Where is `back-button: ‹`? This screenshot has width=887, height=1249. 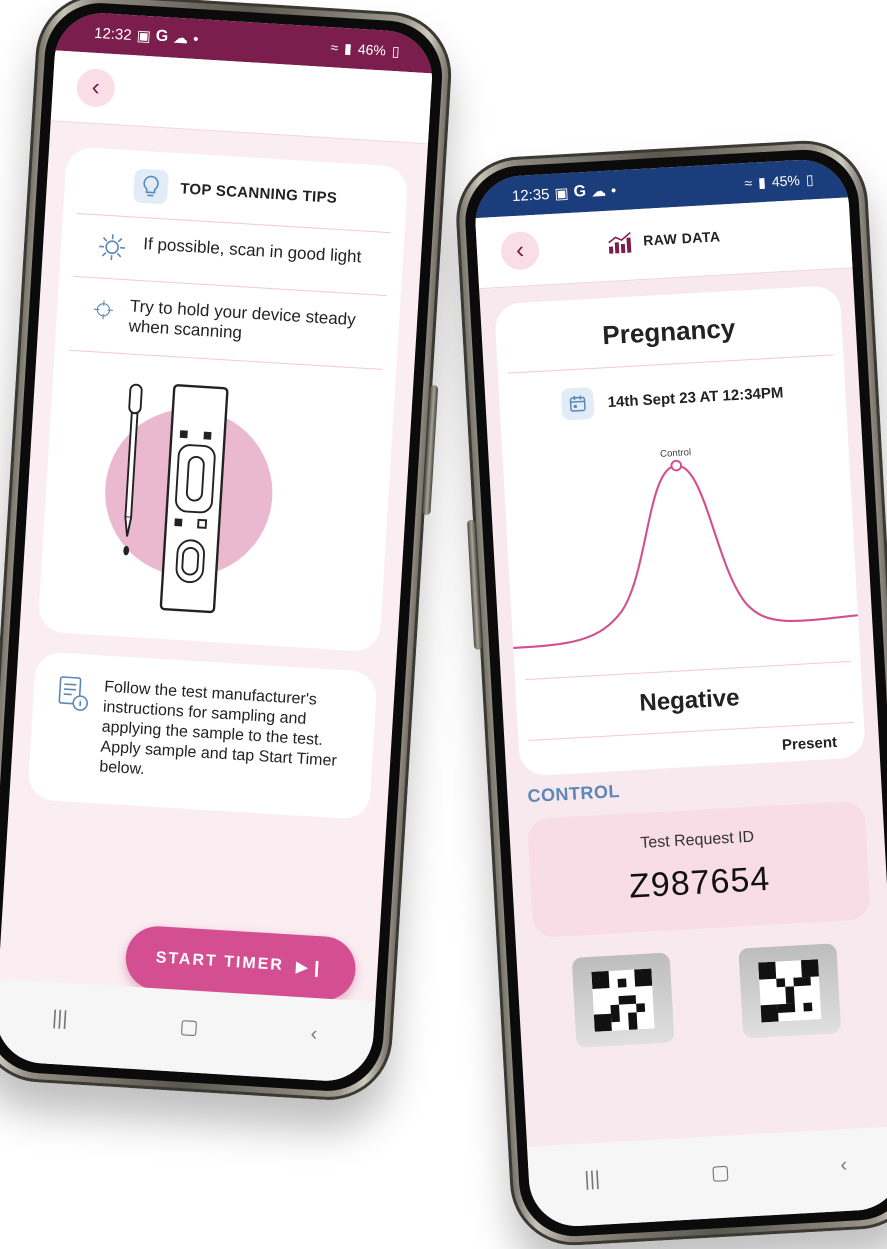
back-button: ‹ is located at coordinates (96, 88).